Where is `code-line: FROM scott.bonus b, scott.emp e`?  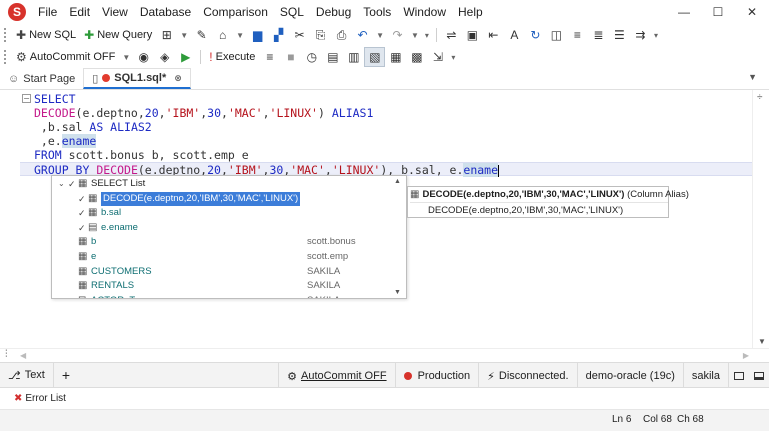 code-line: FROM scott.bonus b, scott.emp e is located at coordinates (141, 155).